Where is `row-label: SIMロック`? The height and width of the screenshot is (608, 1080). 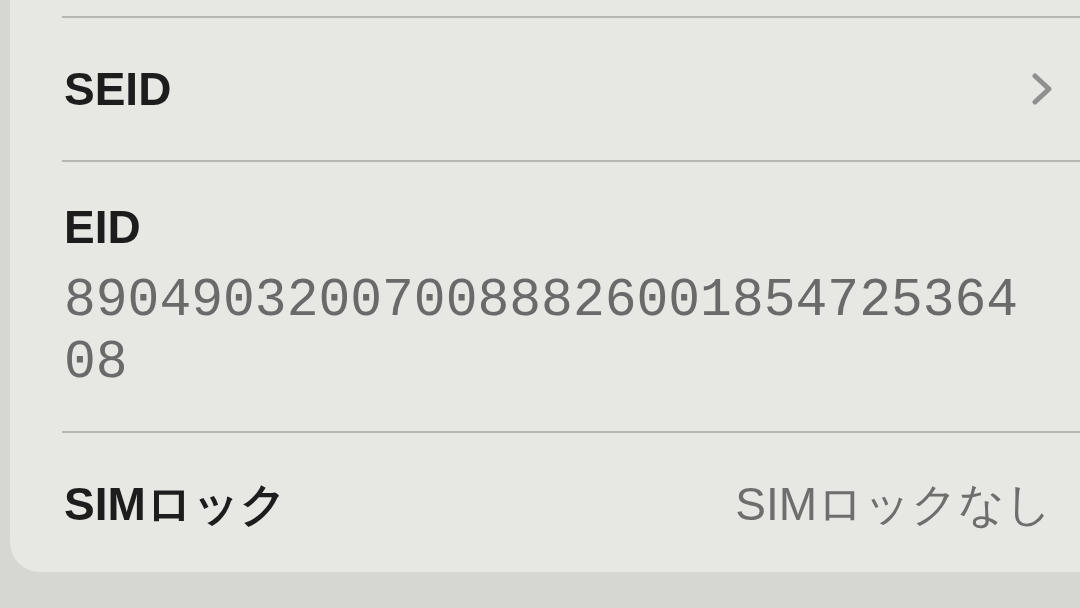 row-label: SIMロック is located at coordinates (175, 503).